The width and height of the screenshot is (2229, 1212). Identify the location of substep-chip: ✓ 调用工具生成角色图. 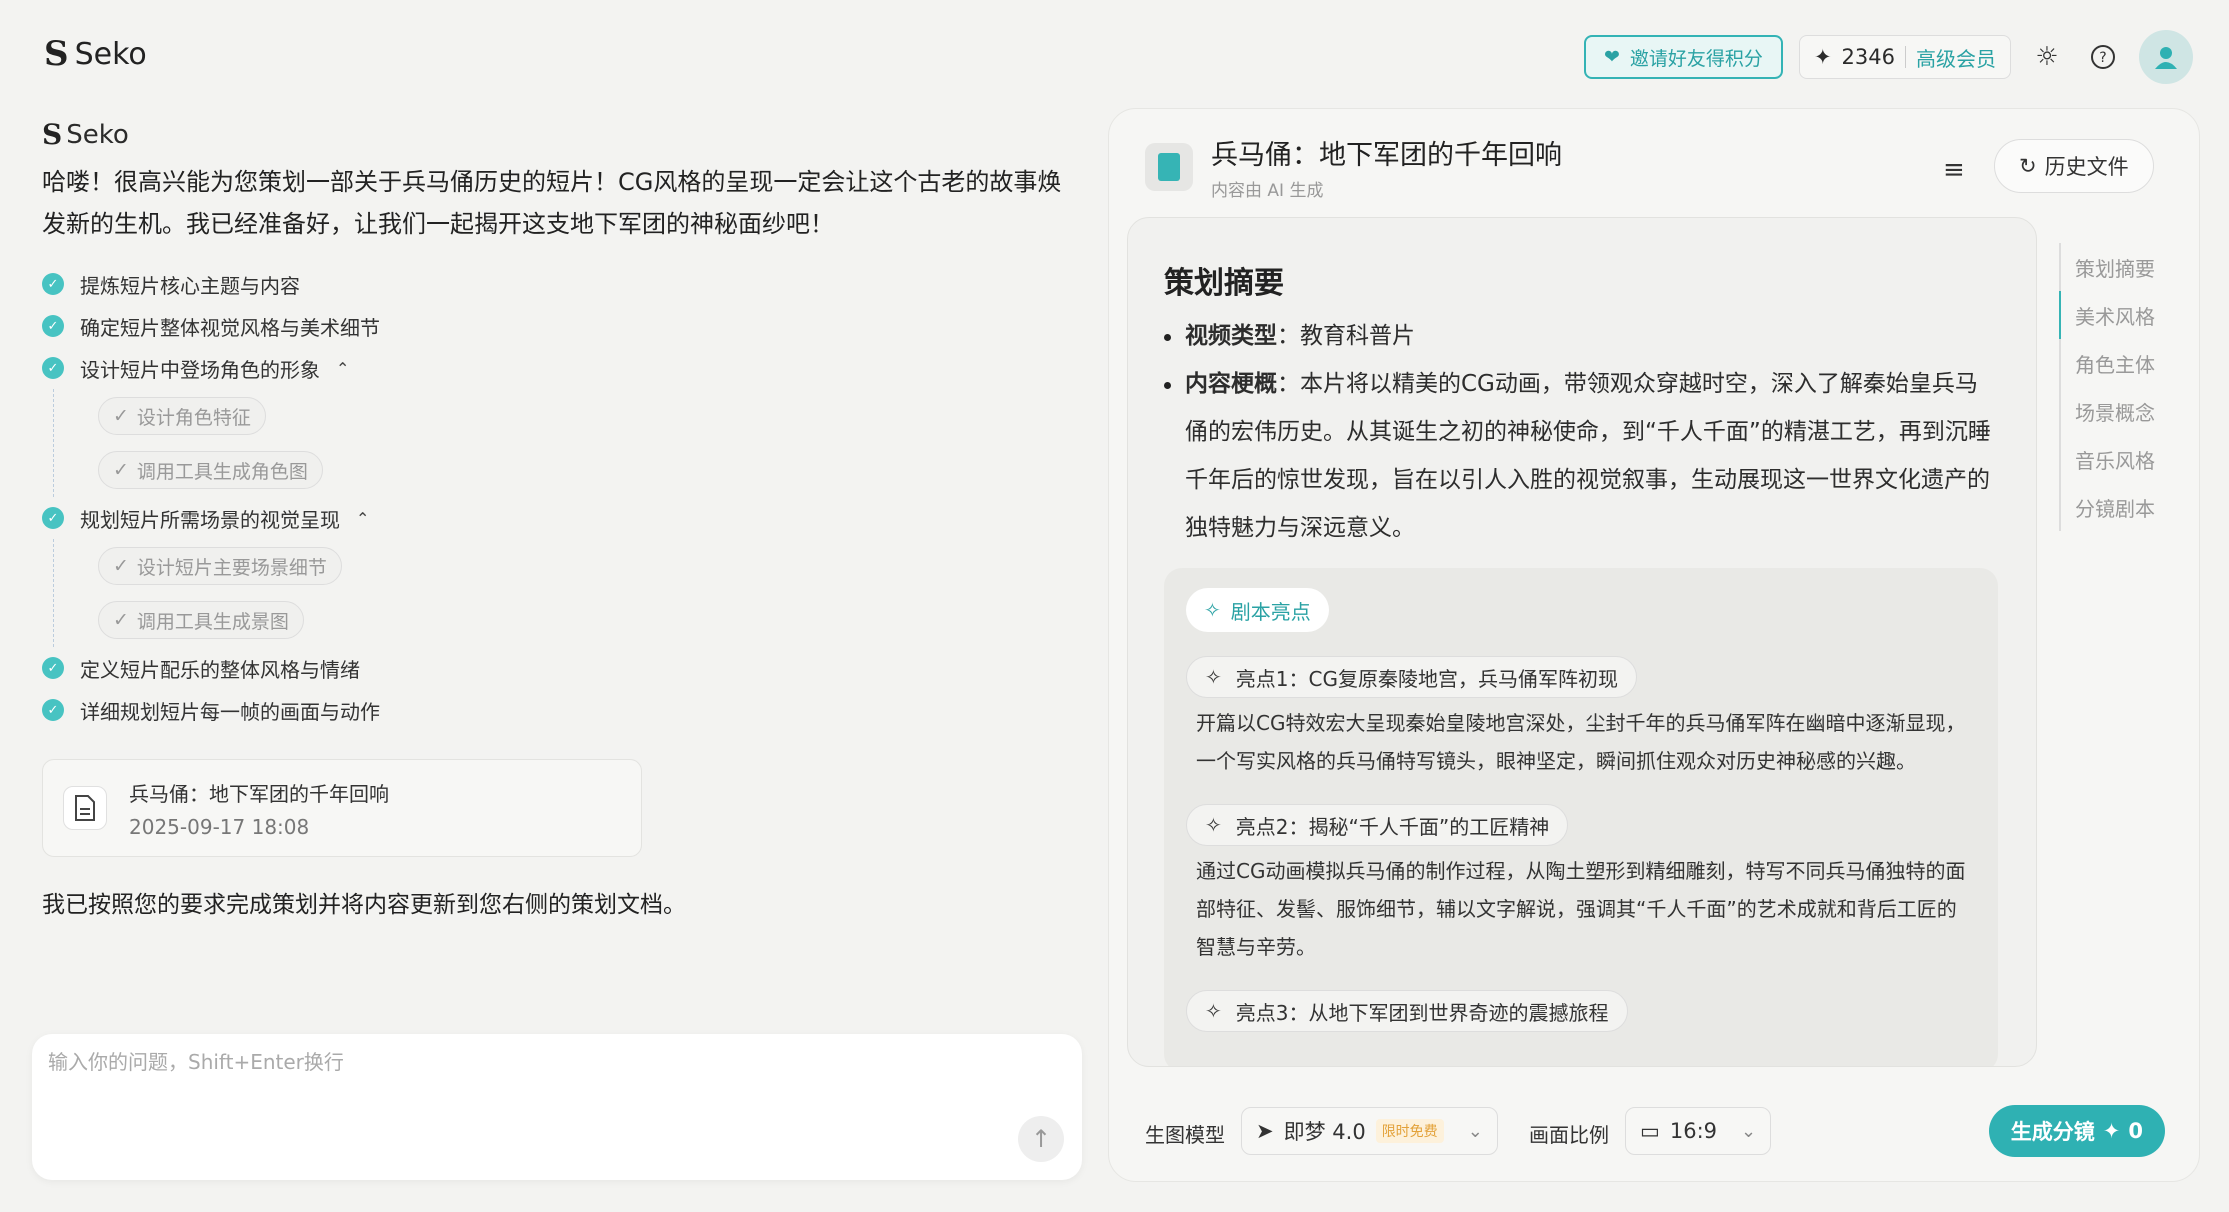
(210, 470).